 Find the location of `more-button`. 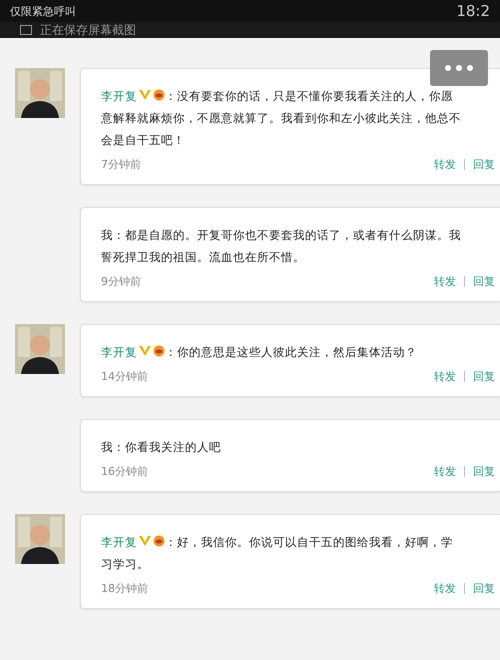

more-button is located at coordinates (459, 68).